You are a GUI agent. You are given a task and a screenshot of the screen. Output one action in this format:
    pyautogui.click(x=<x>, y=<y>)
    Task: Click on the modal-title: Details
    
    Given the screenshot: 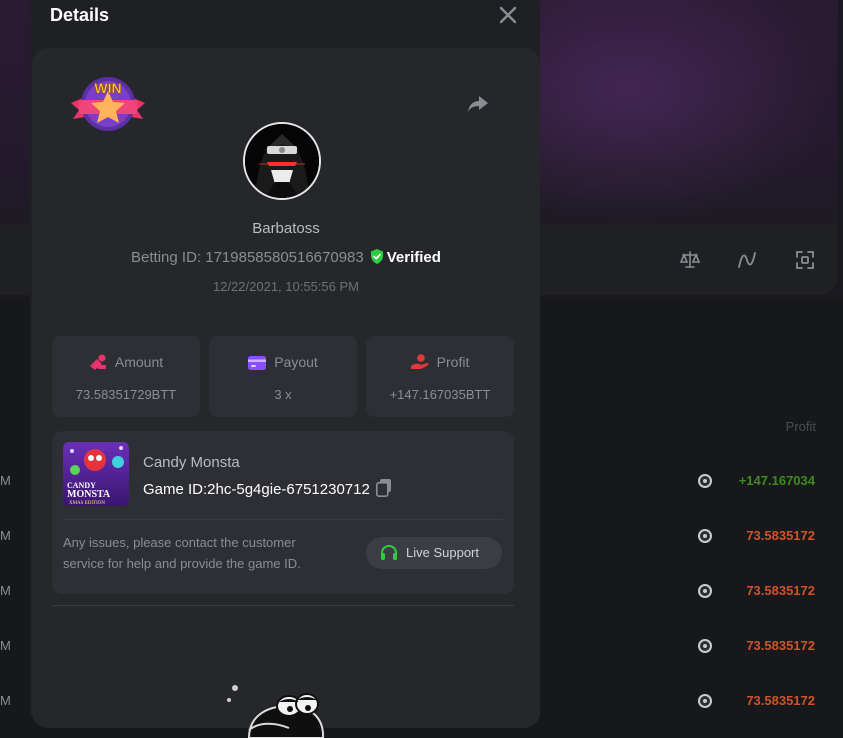 What is the action you would take?
    pyautogui.click(x=80, y=15)
    